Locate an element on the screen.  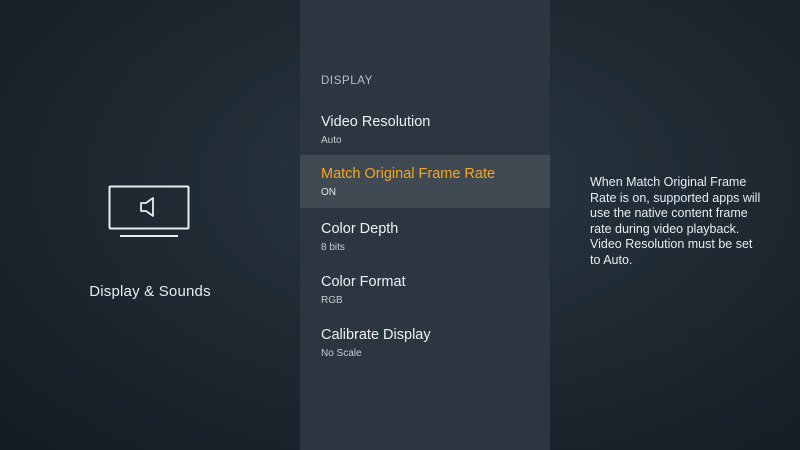
menu-item-video-resolution: Video Resolution Auto is located at coordinates (425, 129).